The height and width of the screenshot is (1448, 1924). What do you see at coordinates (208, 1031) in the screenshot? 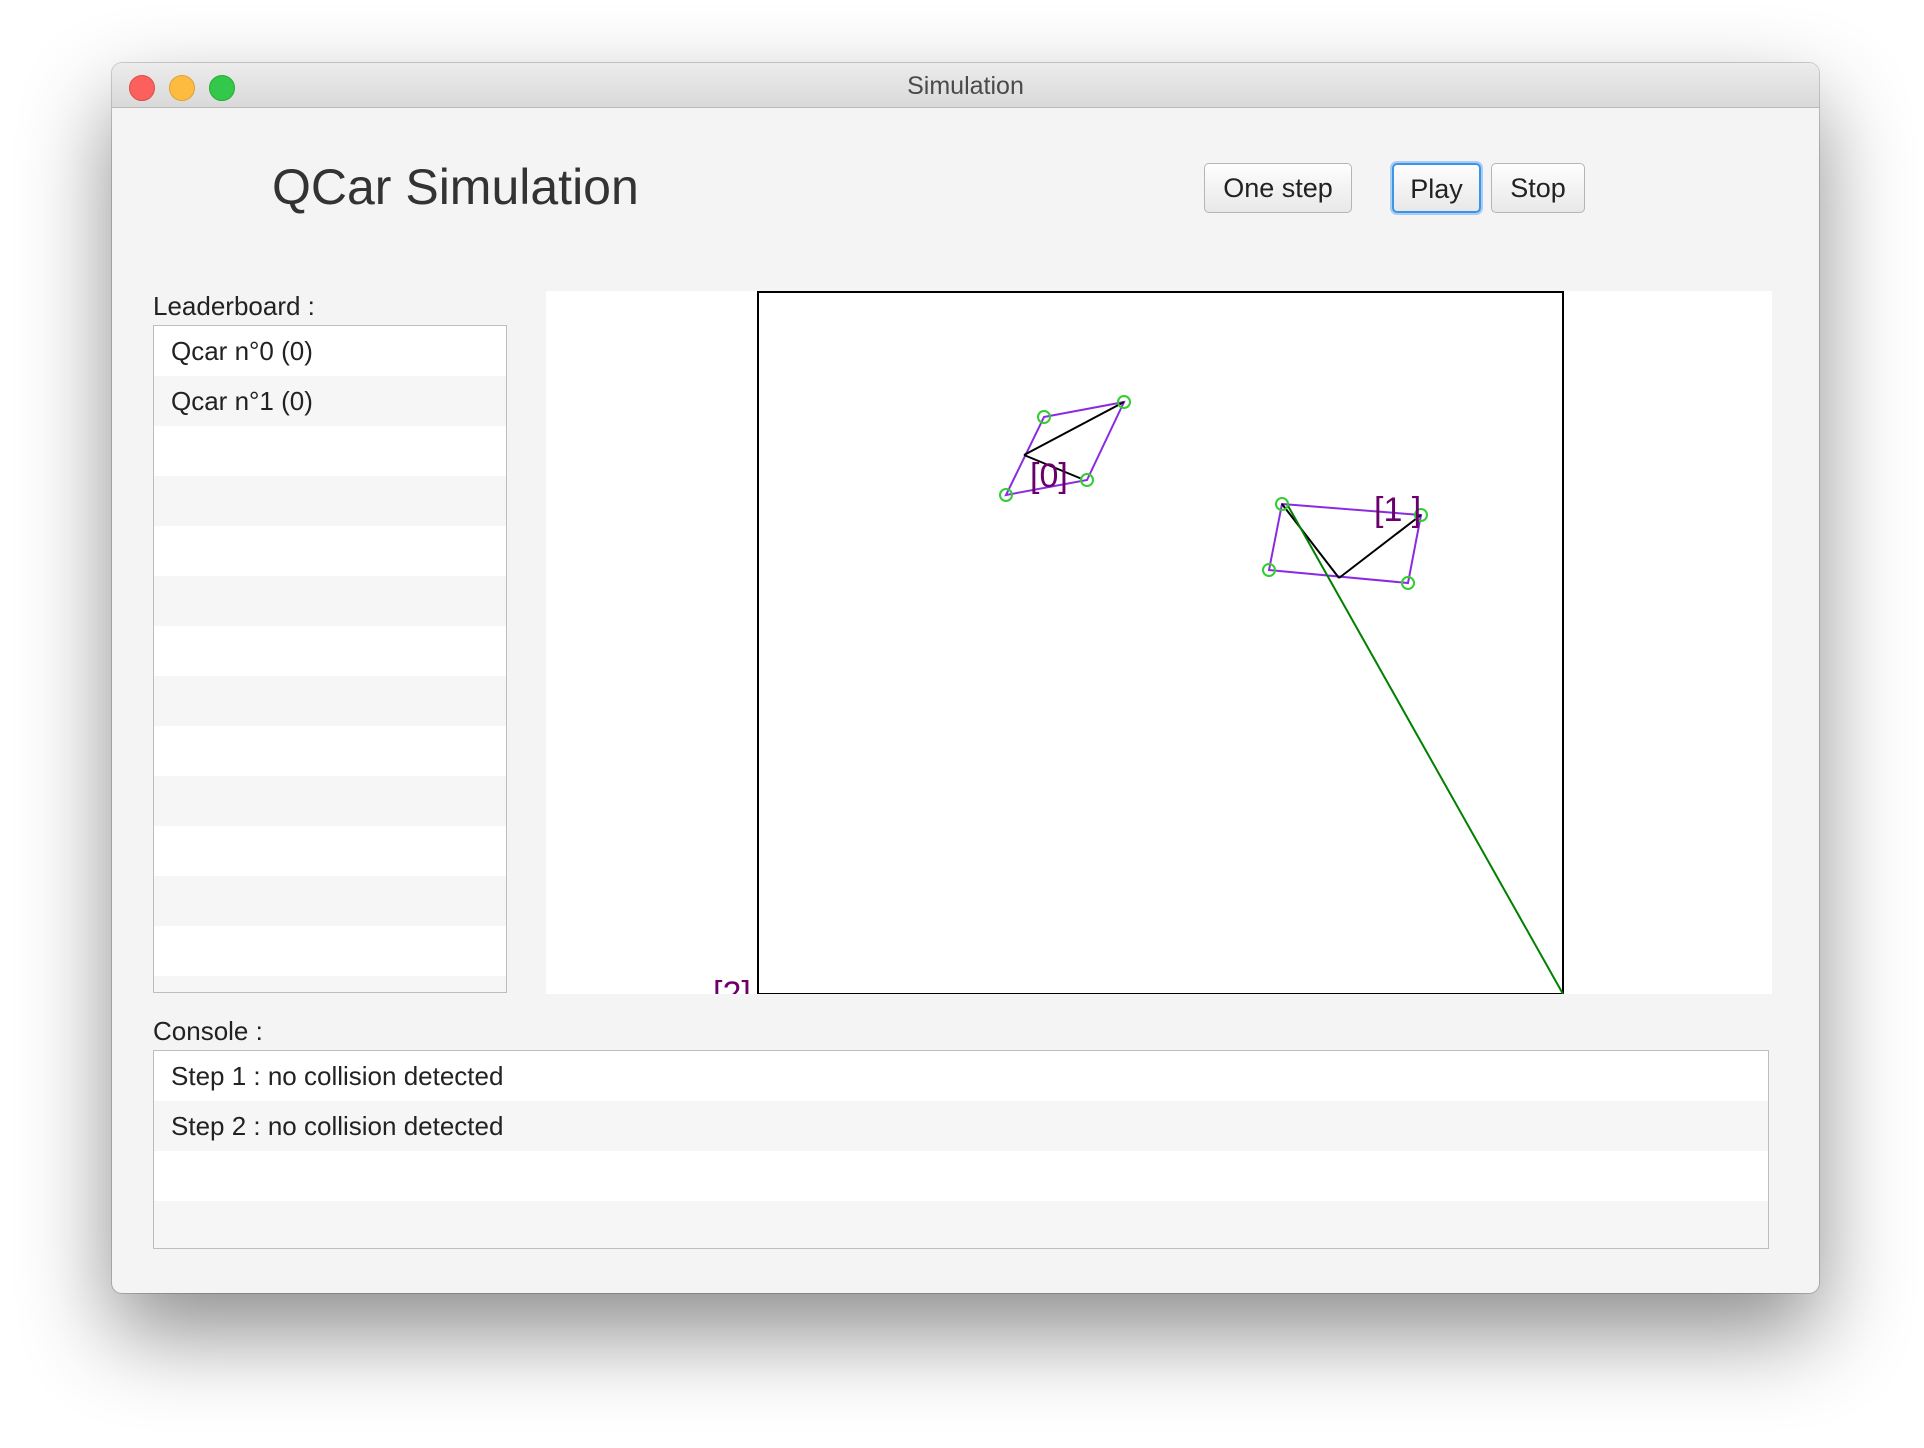
I see `console-label: Console :` at bounding box center [208, 1031].